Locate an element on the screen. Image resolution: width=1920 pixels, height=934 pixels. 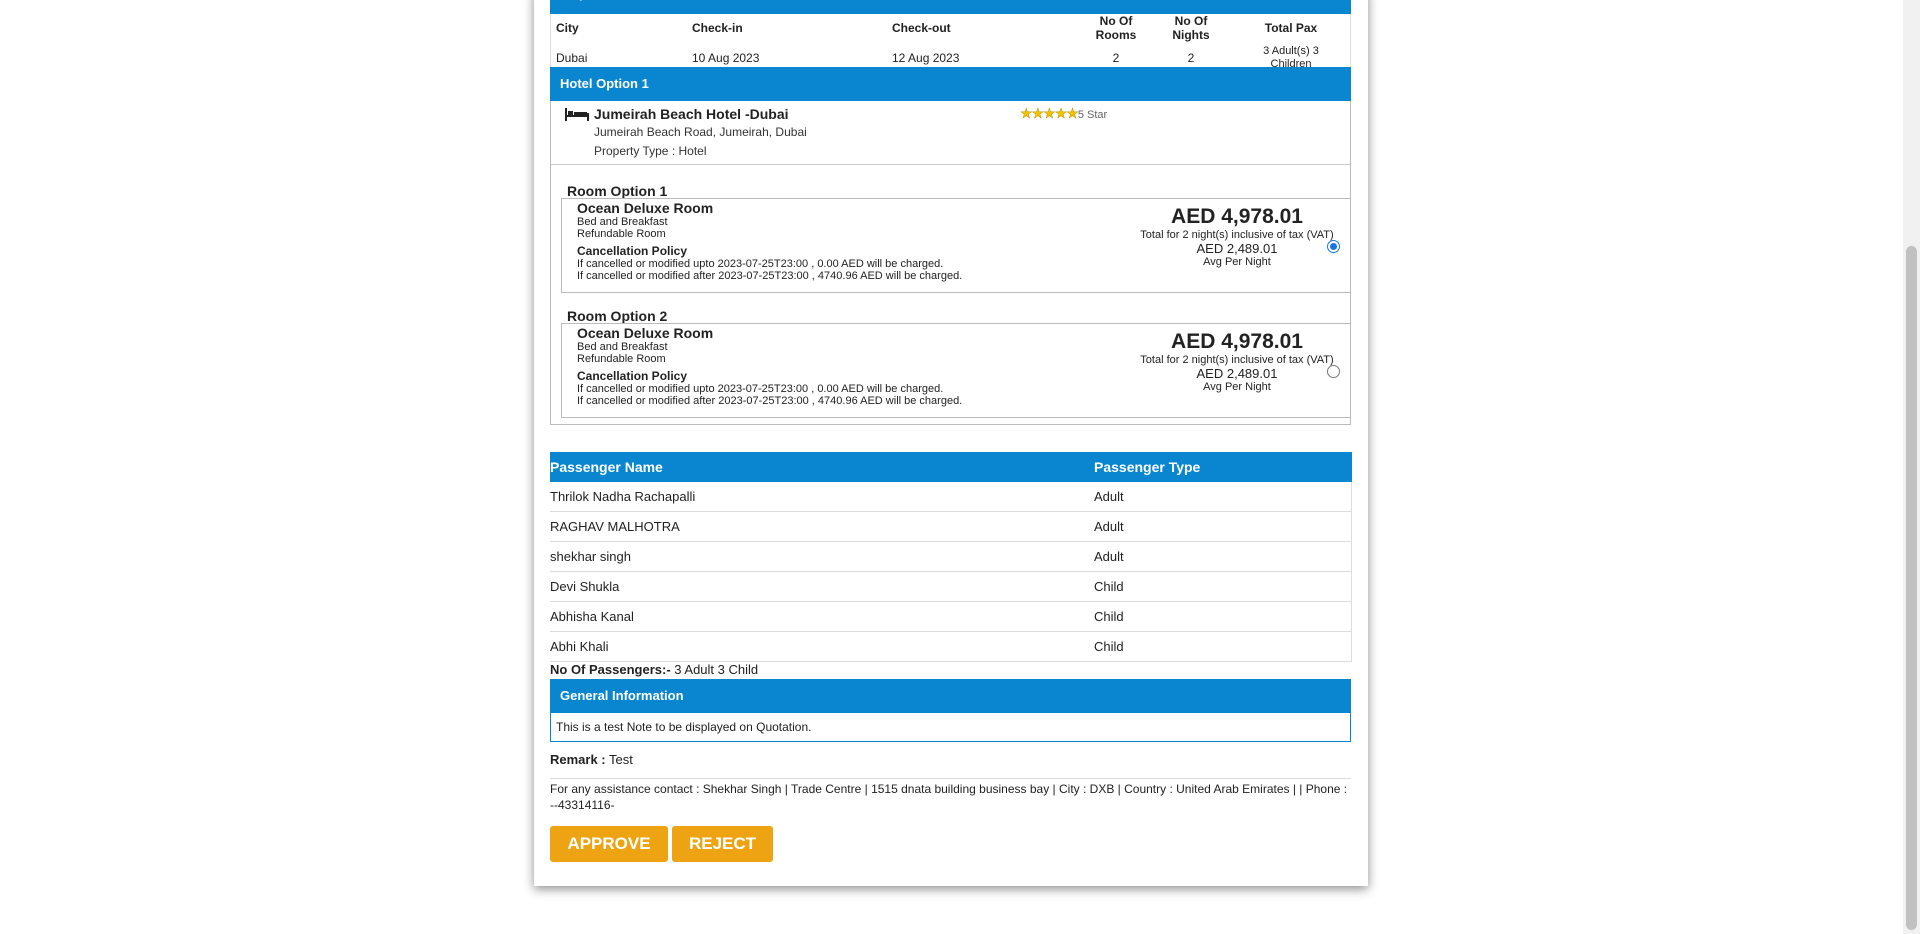
divider is located at coordinates (950, 778).